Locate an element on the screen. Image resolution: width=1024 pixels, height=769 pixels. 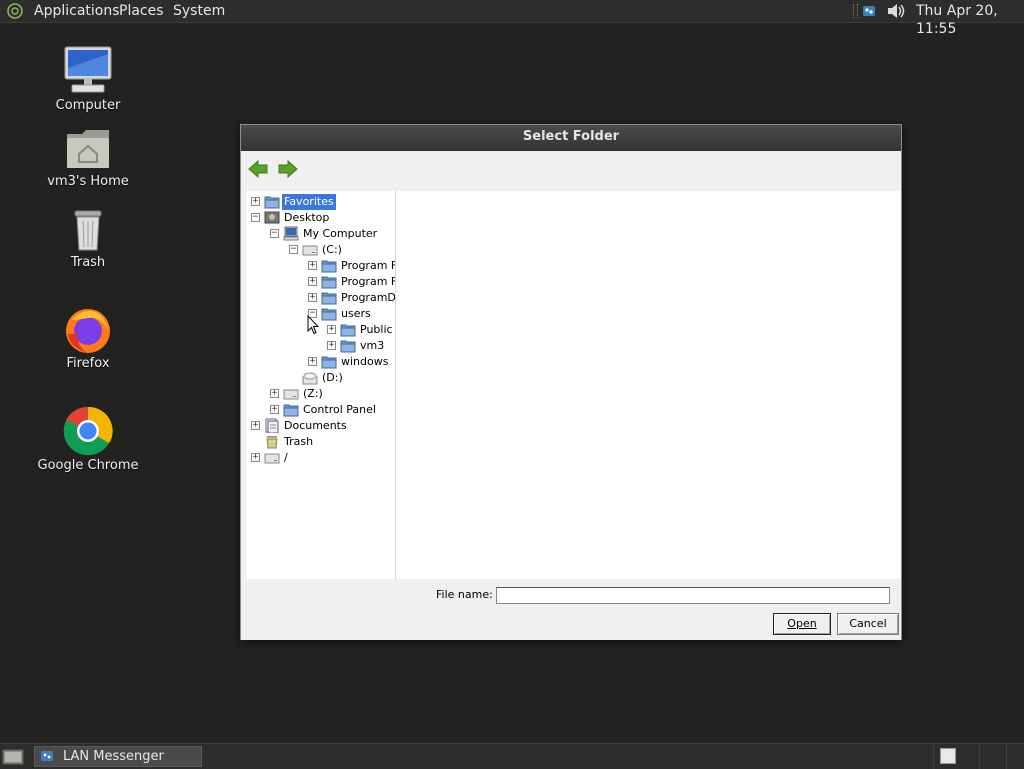
dialog-bottom-area: File name: Open Cancel is located at coordinates (571, 610).